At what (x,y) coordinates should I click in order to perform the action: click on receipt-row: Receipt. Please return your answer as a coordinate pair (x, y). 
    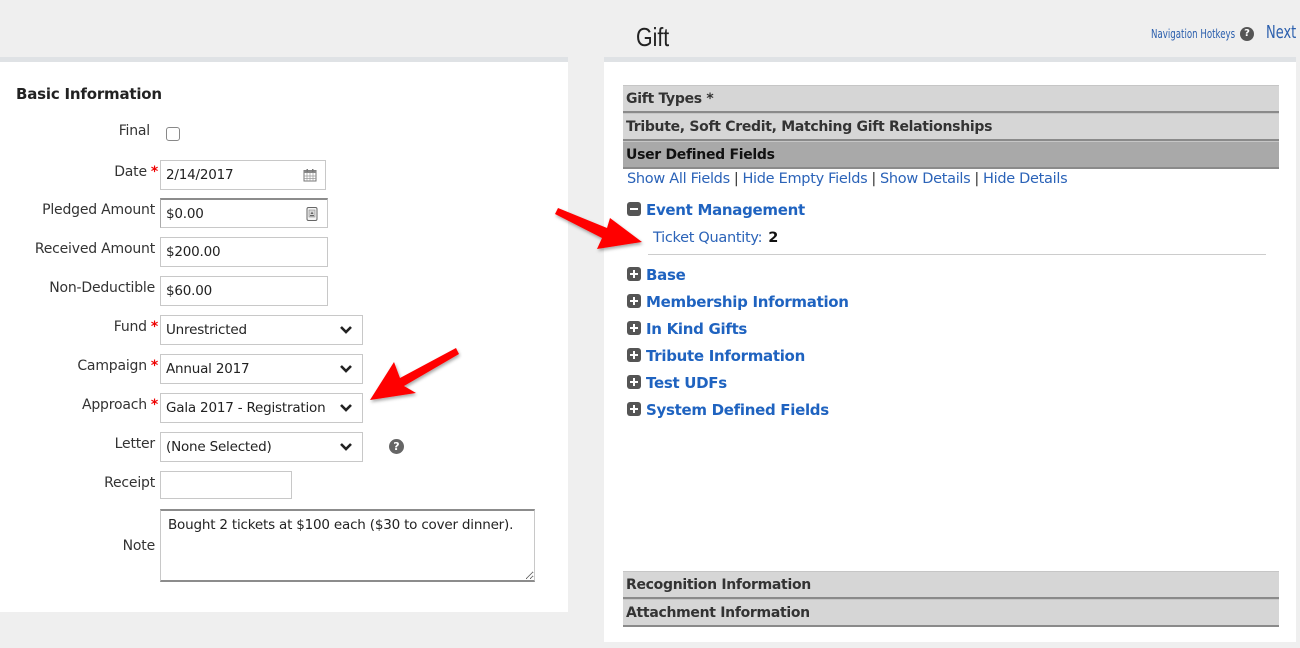
    Looking at the image, I should click on (284, 486).